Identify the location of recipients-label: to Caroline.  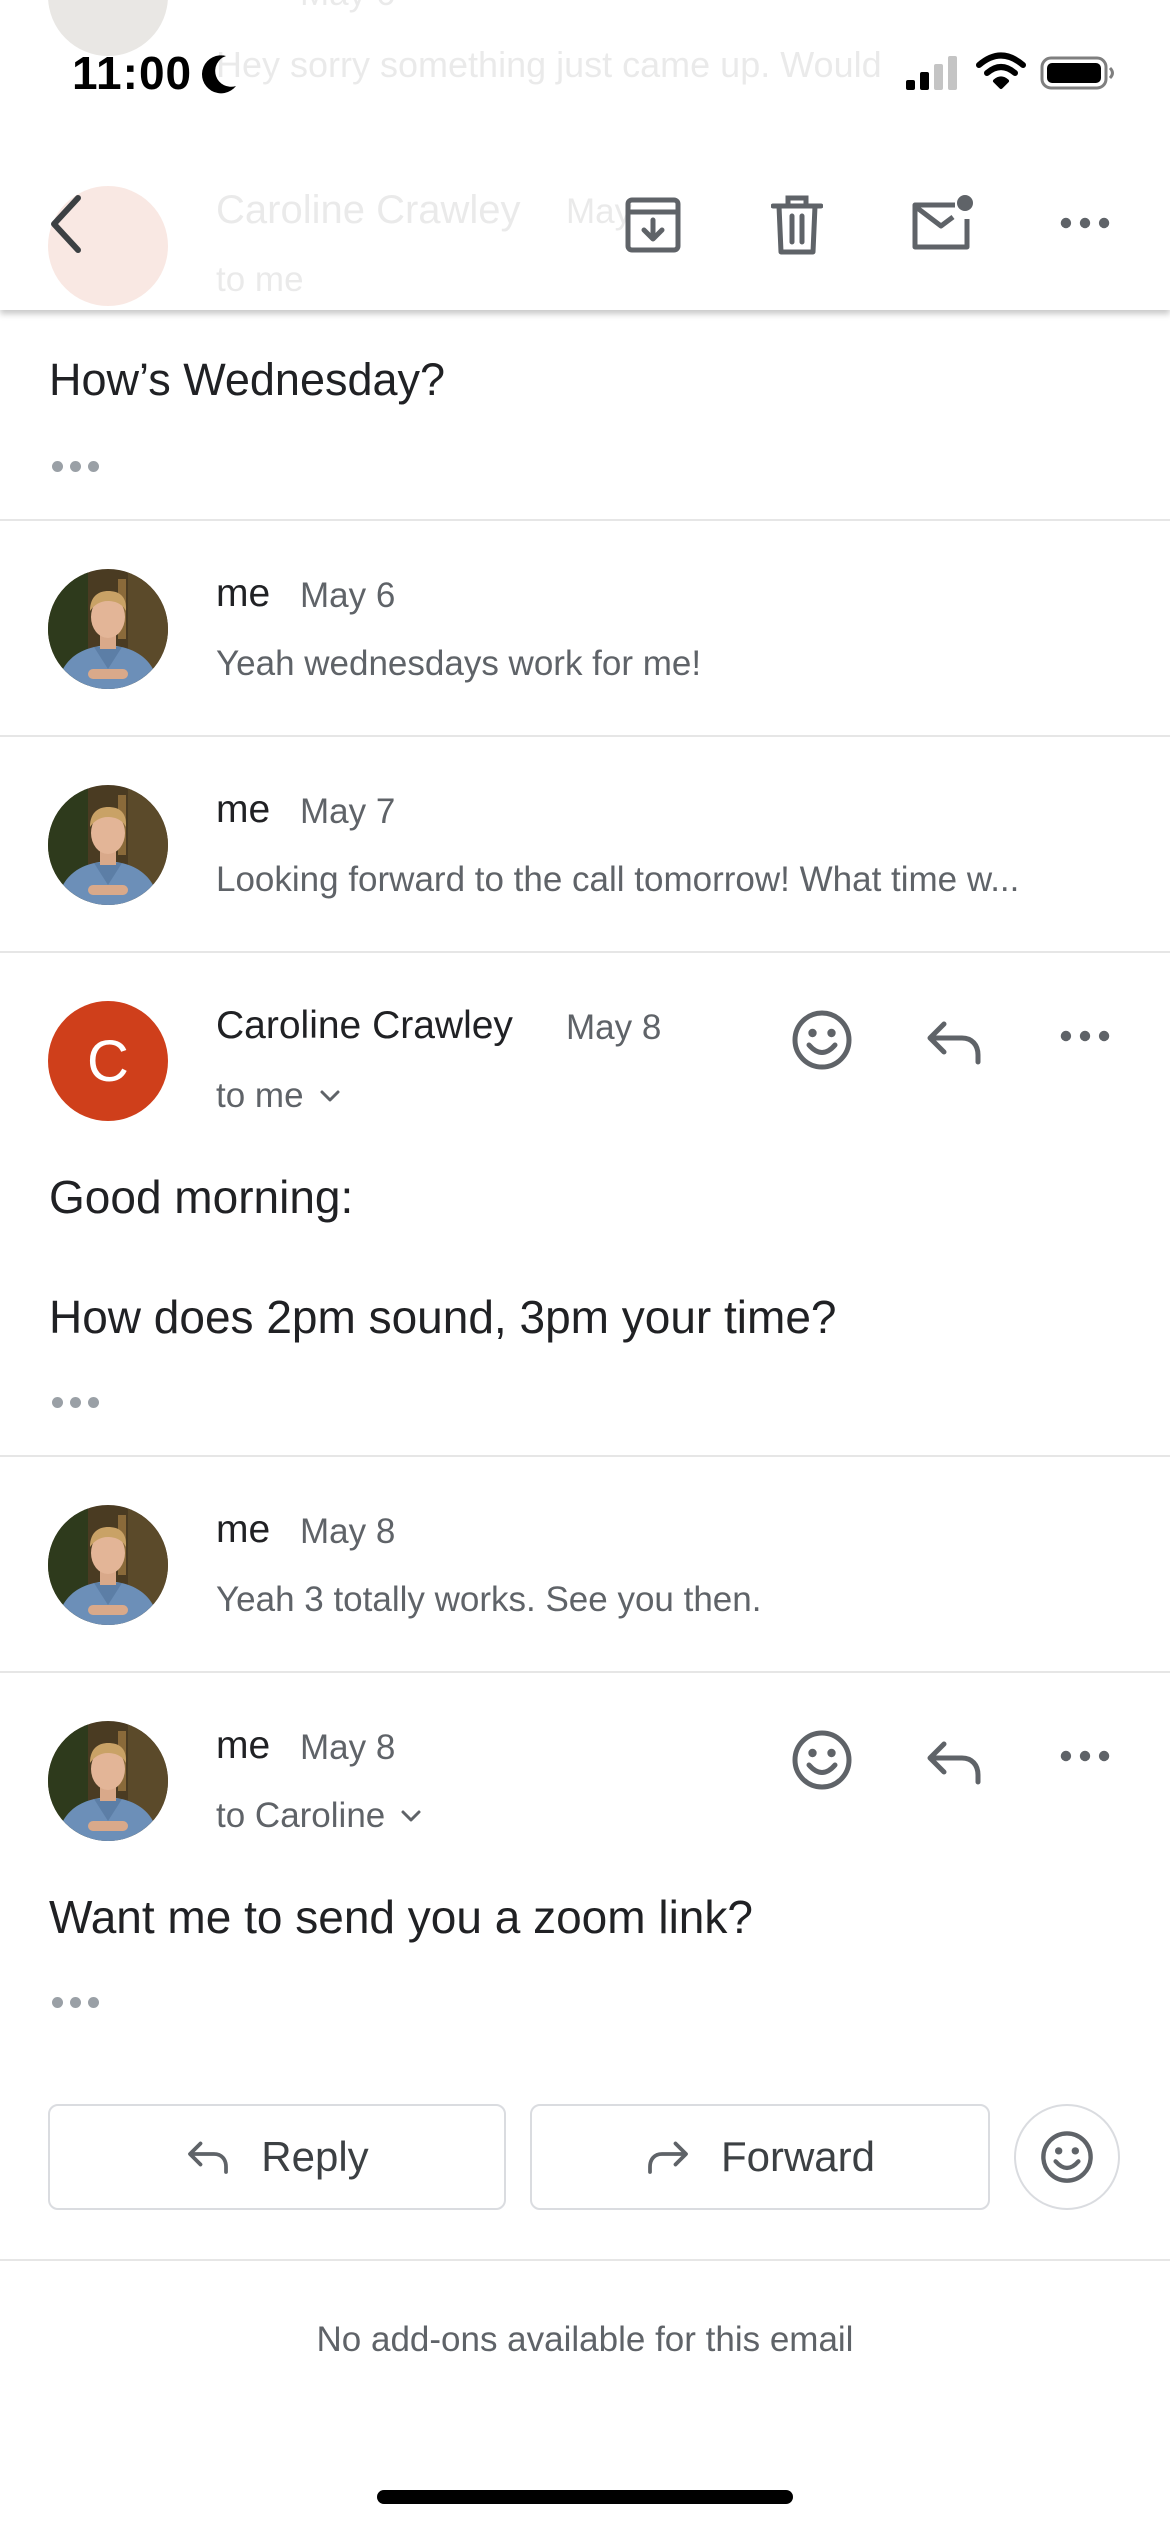
(301, 1815).